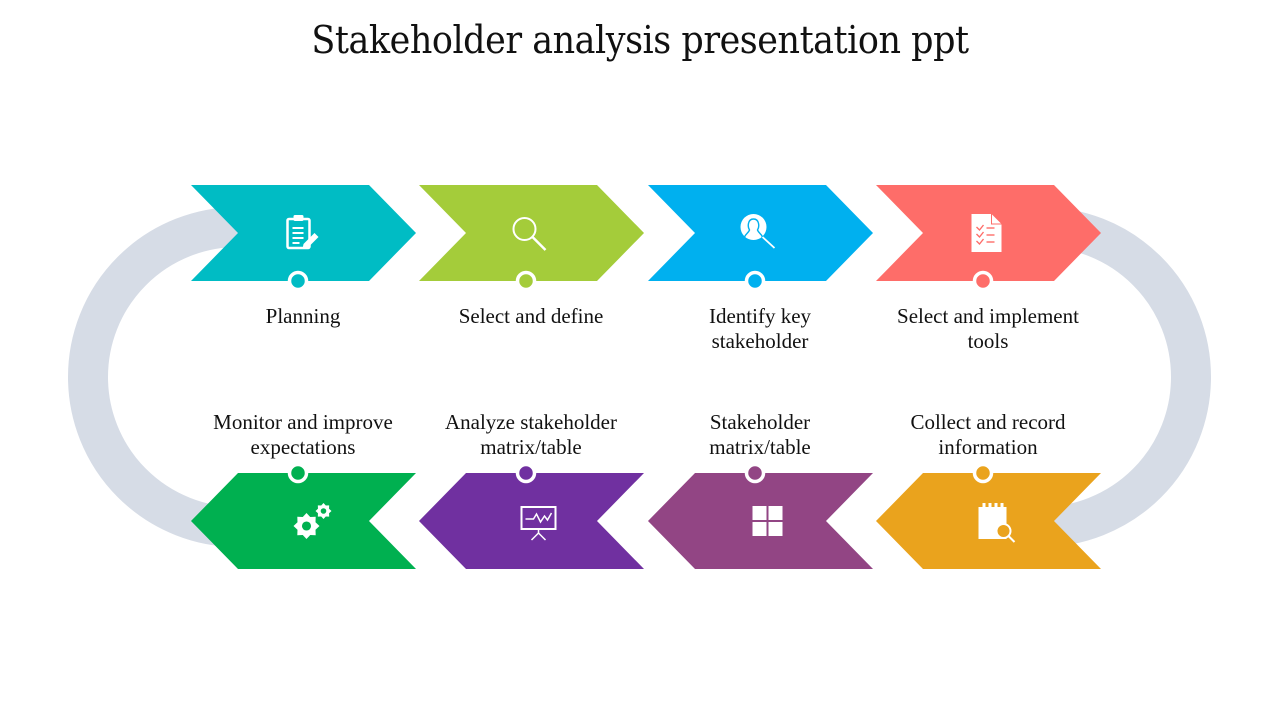  Describe the element at coordinates (303, 434) in the screenshot. I see `bottom-step-label-1: Monitor and improve expectations` at that location.